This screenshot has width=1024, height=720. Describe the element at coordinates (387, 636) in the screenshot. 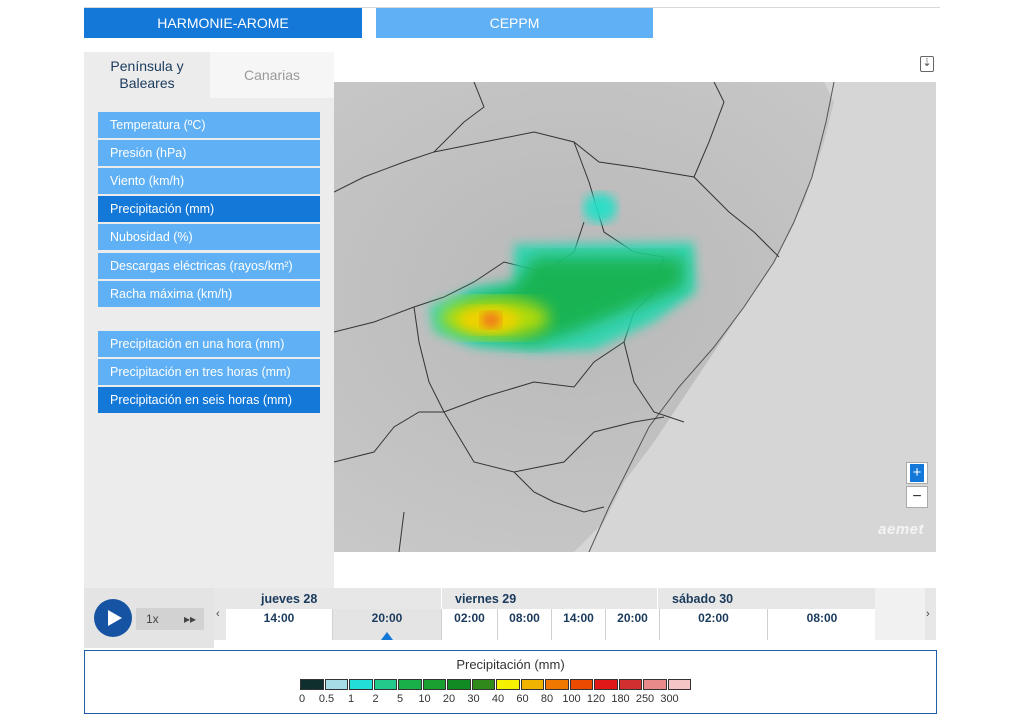

I see `selected-marker-icon` at that location.